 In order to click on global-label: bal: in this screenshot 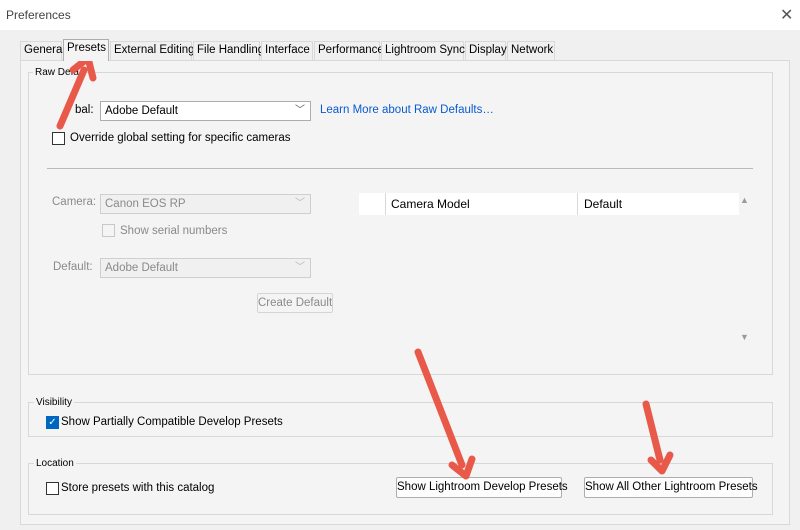, I will do `click(84, 110)`.